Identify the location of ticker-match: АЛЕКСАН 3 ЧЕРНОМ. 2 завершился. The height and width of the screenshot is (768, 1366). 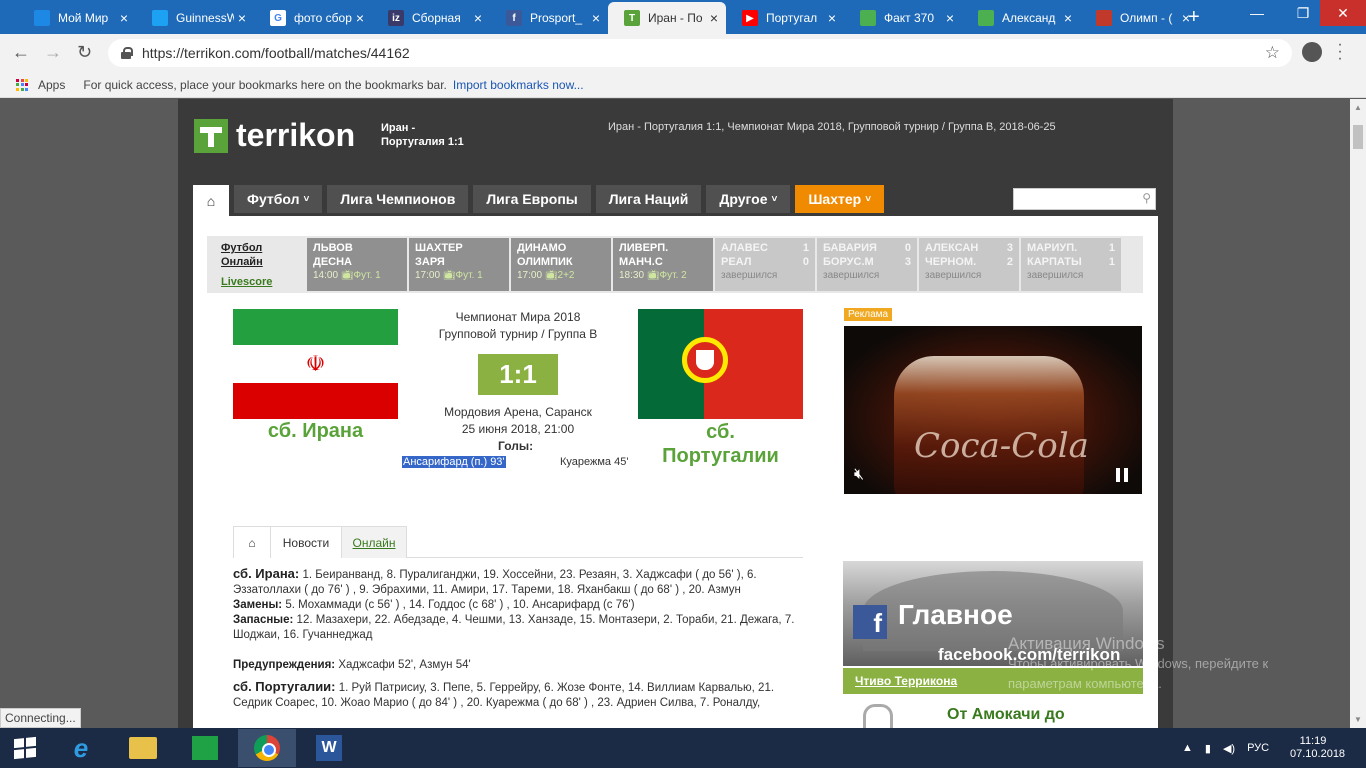
(969, 264).